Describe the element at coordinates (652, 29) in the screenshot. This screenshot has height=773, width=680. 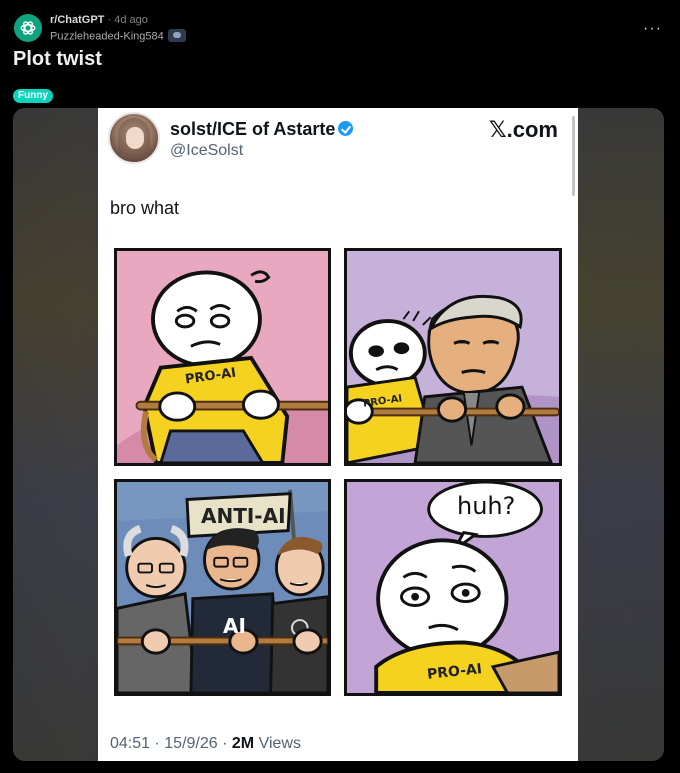
I see `more-options-button: ···` at that location.